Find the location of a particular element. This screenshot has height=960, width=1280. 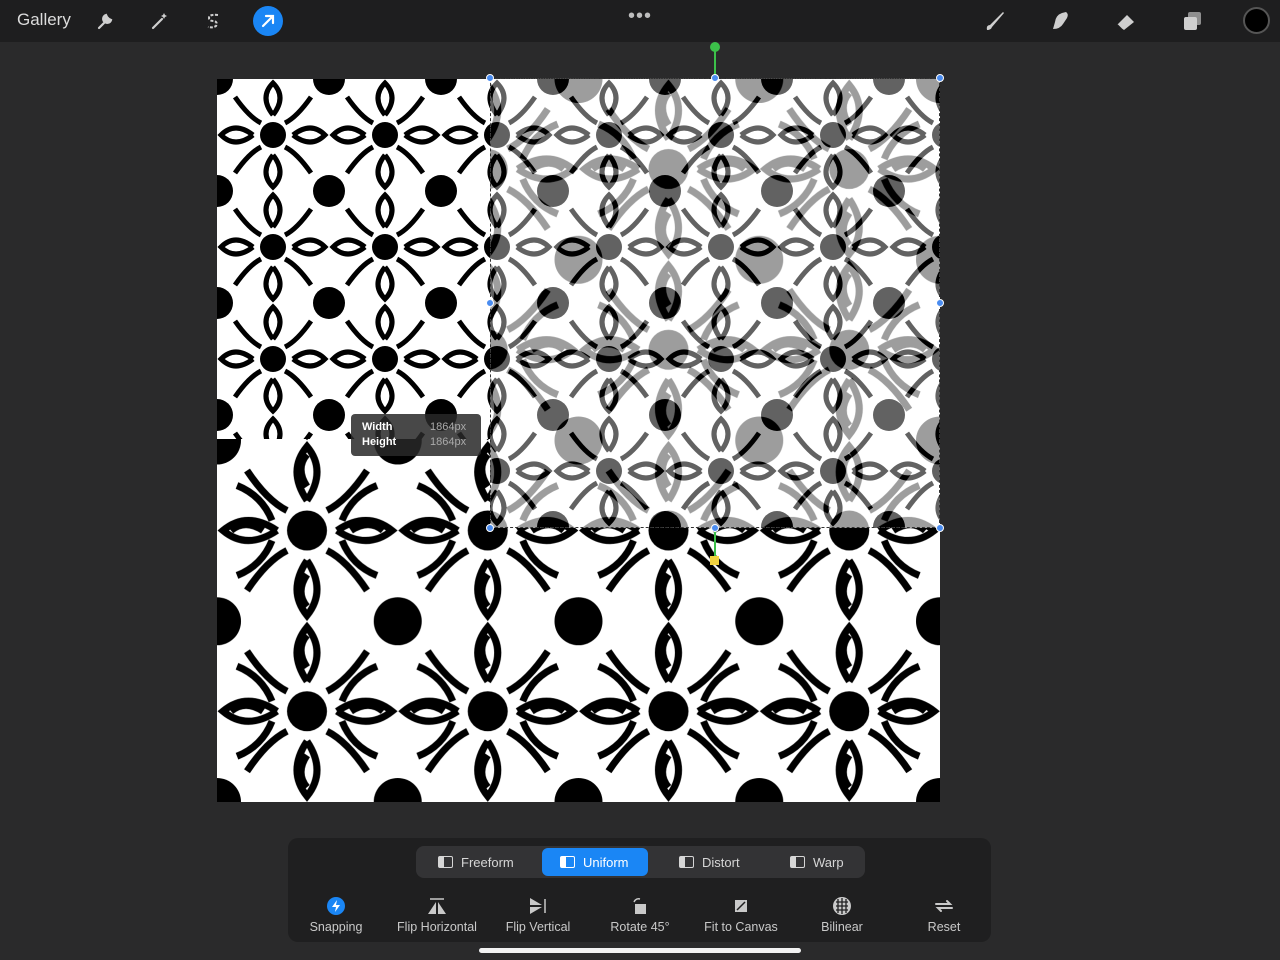

reset-label: Reset is located at coordinates (944, 927).